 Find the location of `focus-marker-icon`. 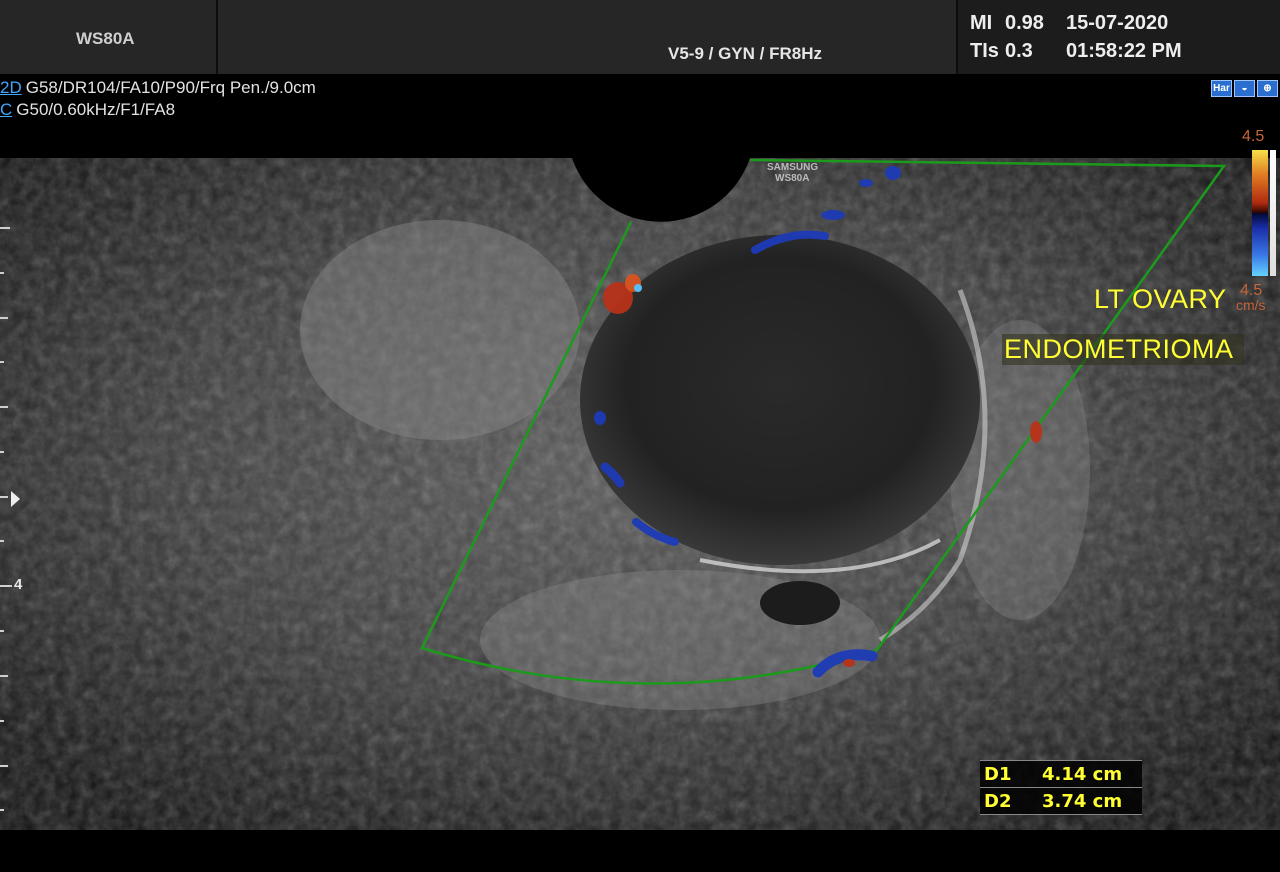

focus-marker-icon is located at coordinates (15, 499).